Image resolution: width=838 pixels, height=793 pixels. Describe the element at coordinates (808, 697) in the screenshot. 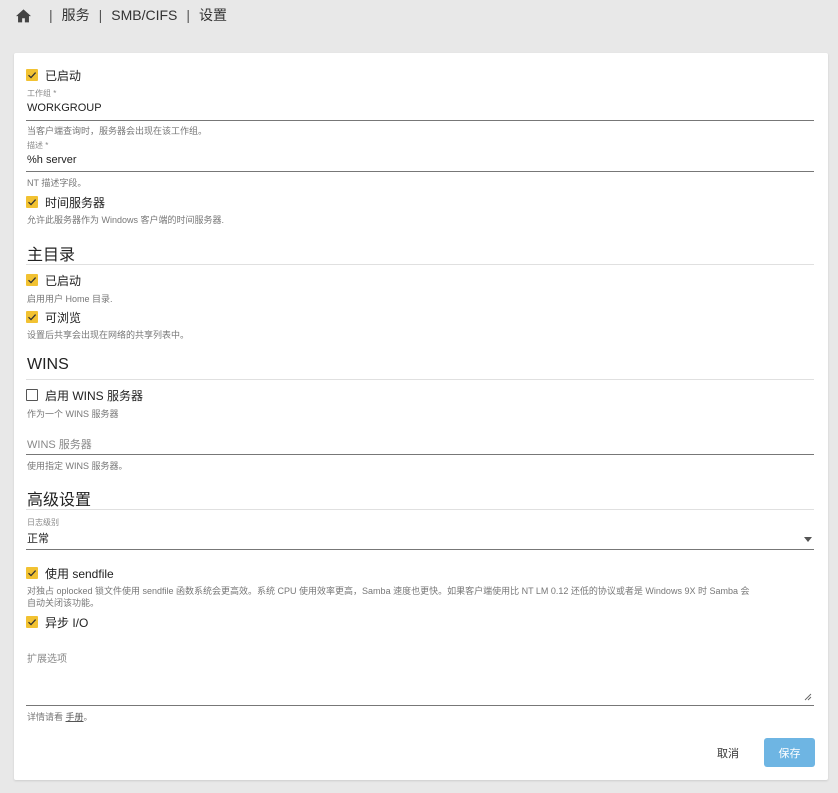

I see `resize-grip-icon` at that location.